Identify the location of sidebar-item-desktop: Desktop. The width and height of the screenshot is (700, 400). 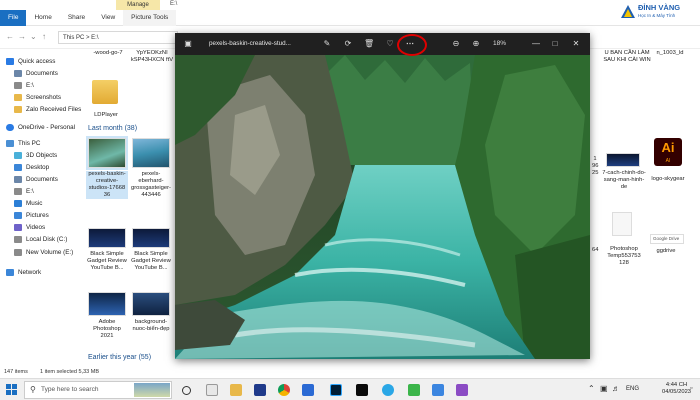
(31, 167).